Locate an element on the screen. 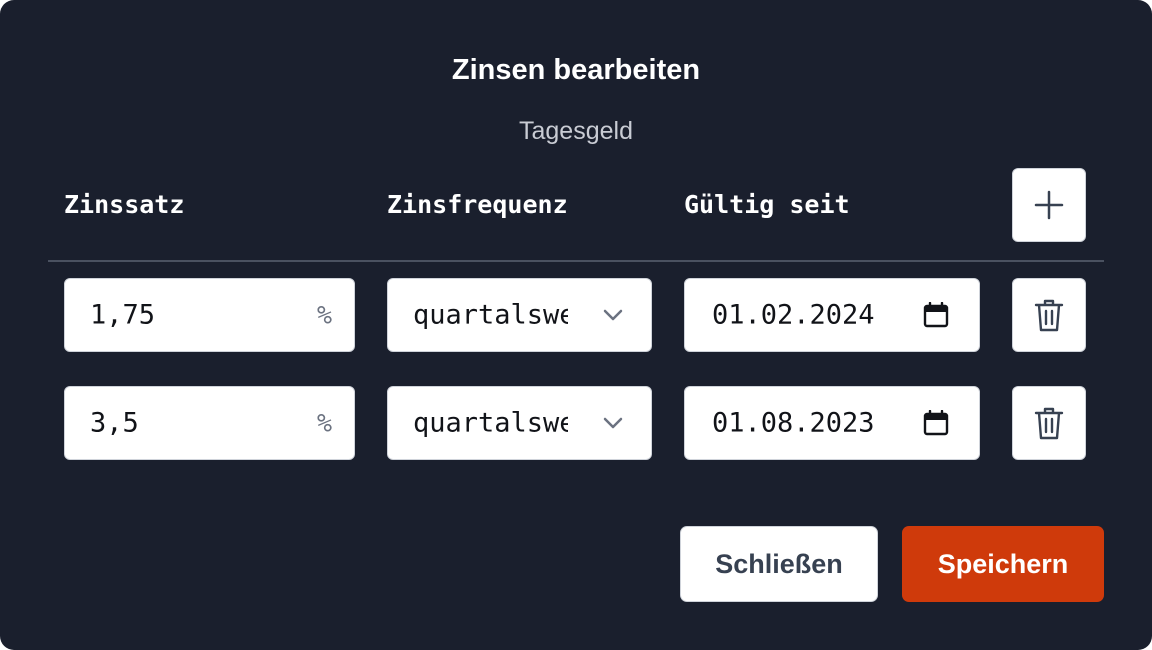  close-button: Schließen is located at coordinates (779, 564).